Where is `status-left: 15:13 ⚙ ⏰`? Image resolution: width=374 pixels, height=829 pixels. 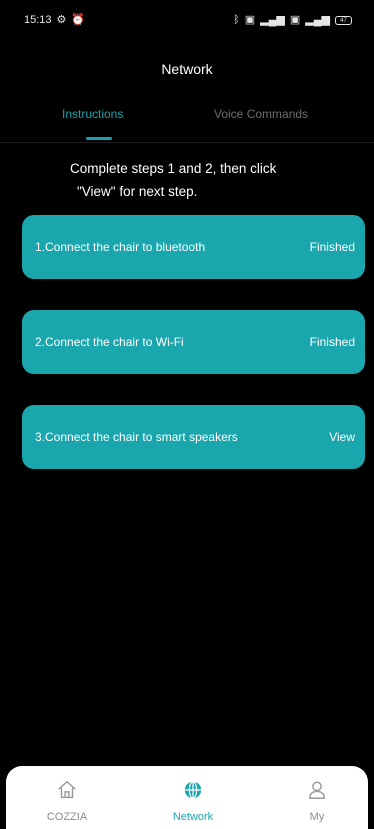
status-left: 15:13 ⚙ ⏰ is located at coordinates (54, 20).